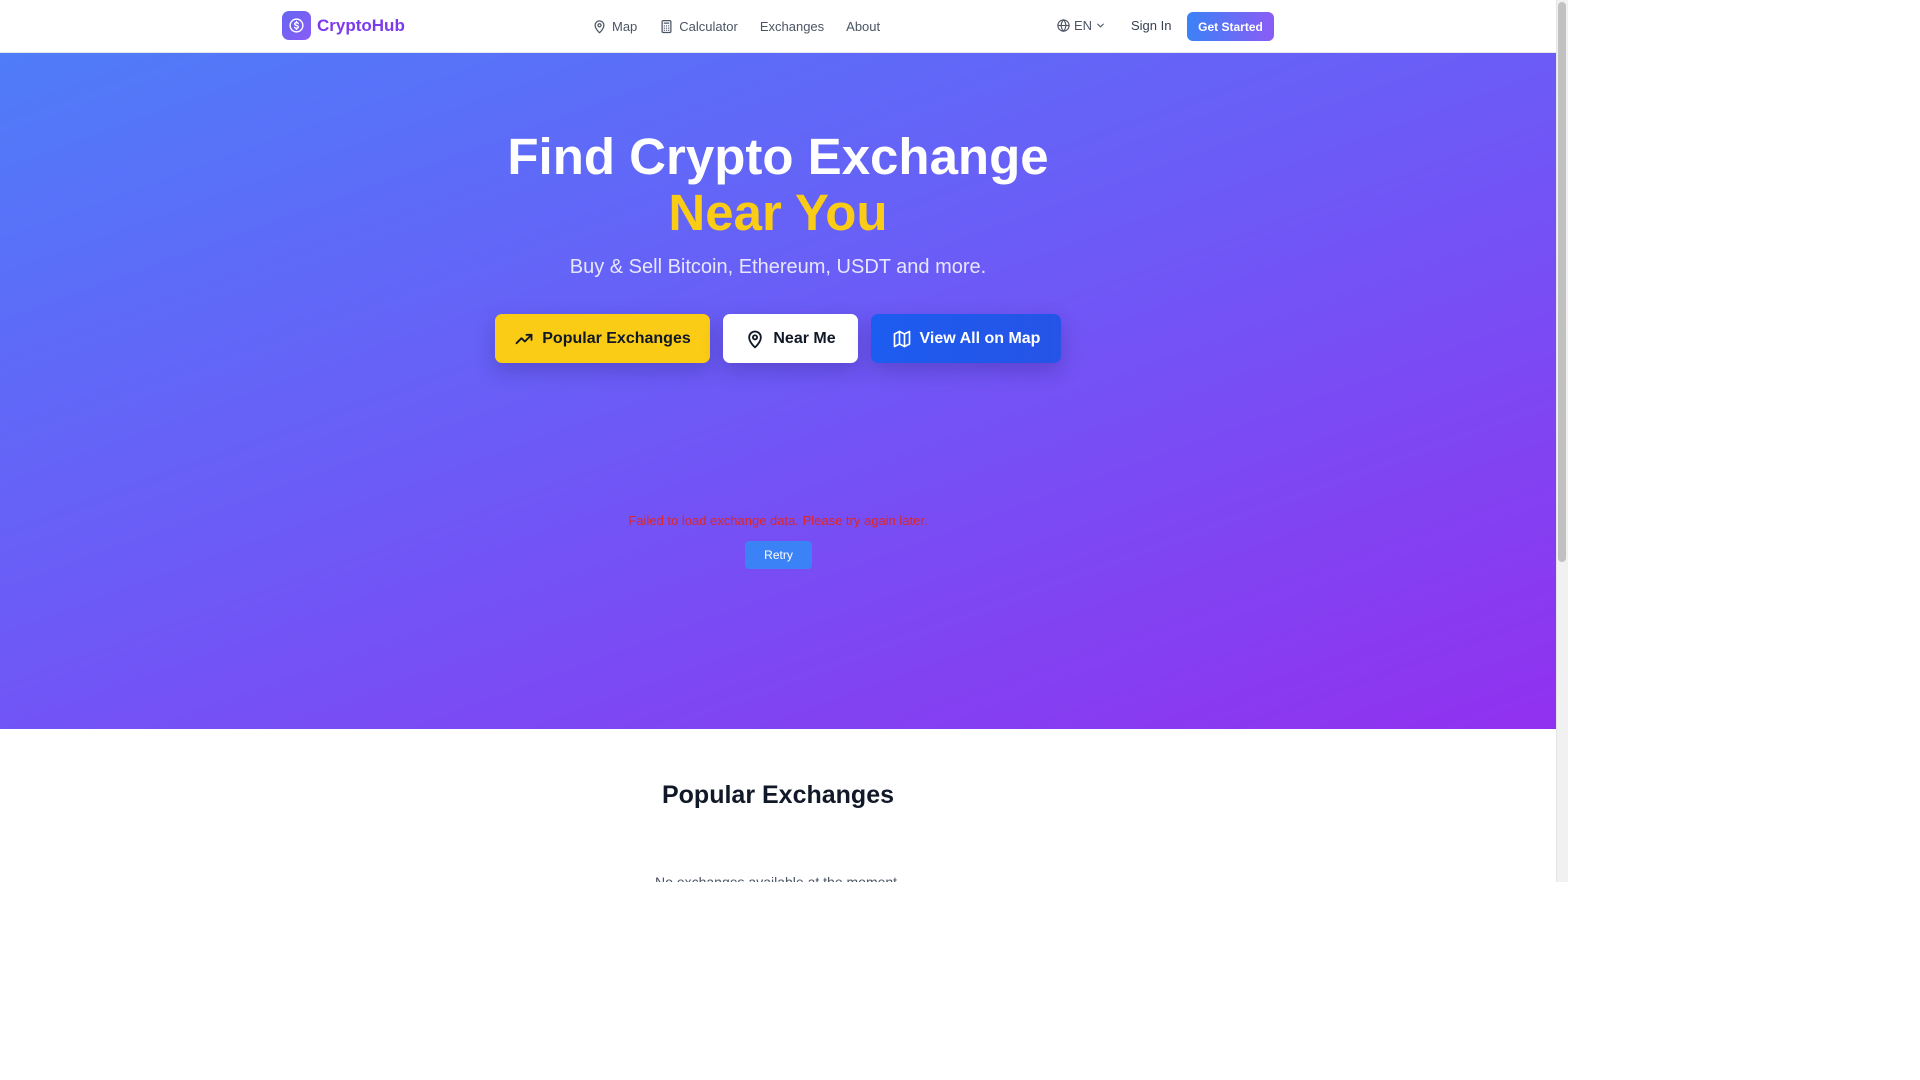 This screenshot has width=1920, height=1080. Describe the element at coordinates (1063, 25) in the screenshot. I see `globe-icon` at that location.